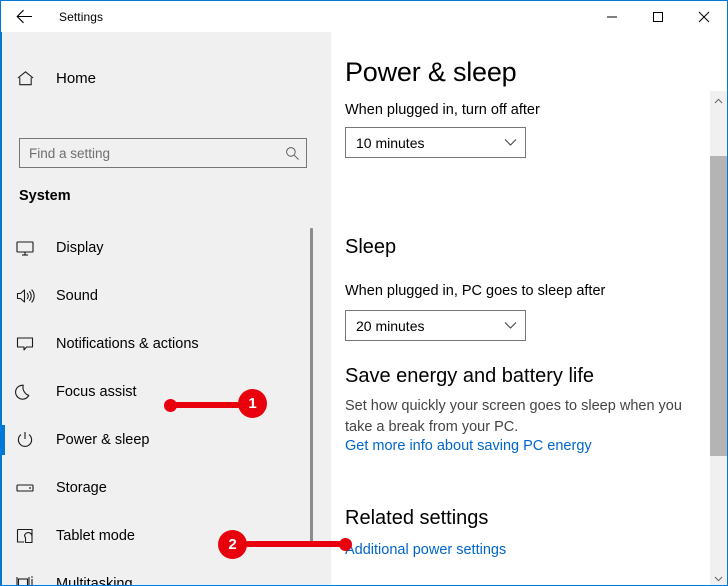 The height and width of the screenshot is (586, 728). What do you see at coordinates (25, 536) in the screenshot?
I see `tablet-hand-icon` at bounding box center [25, 536].